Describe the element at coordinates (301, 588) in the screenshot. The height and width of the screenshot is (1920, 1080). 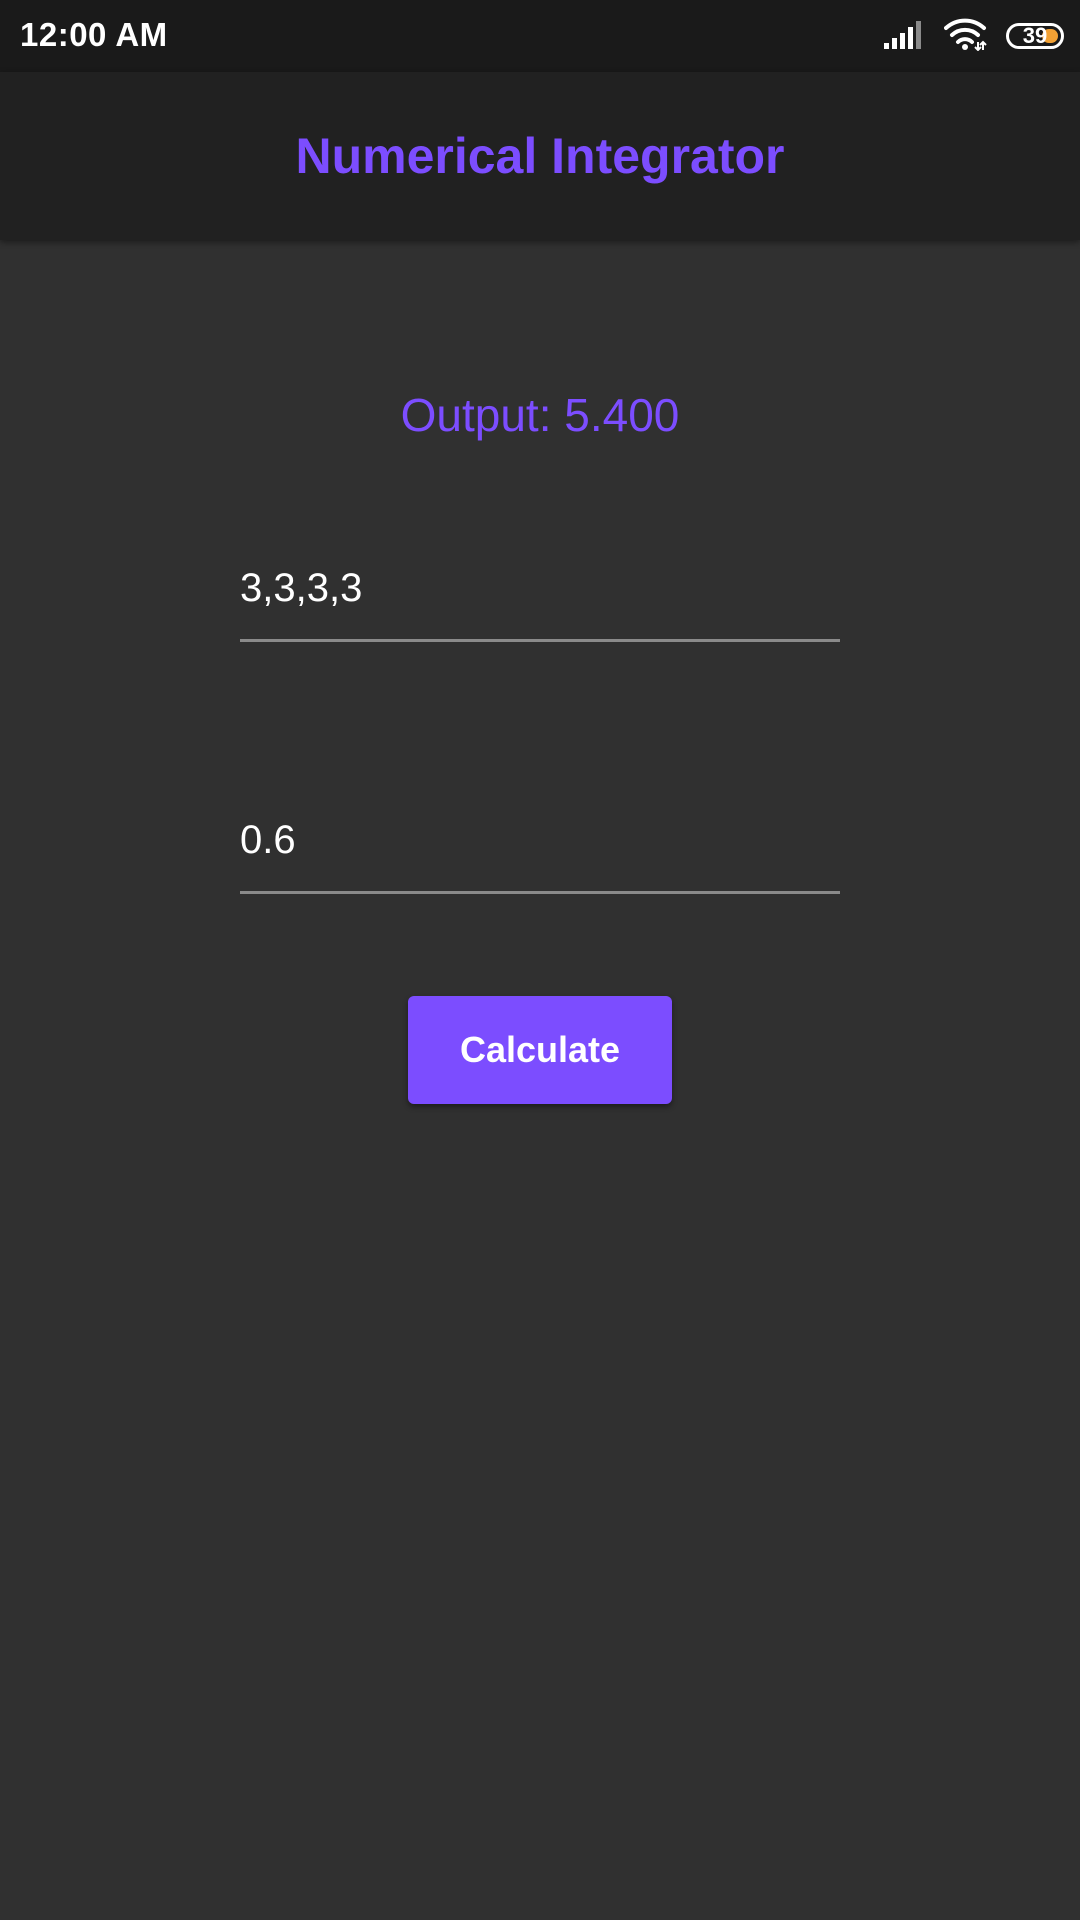
I see `values-input-text: 3,3,3,3` at that location.